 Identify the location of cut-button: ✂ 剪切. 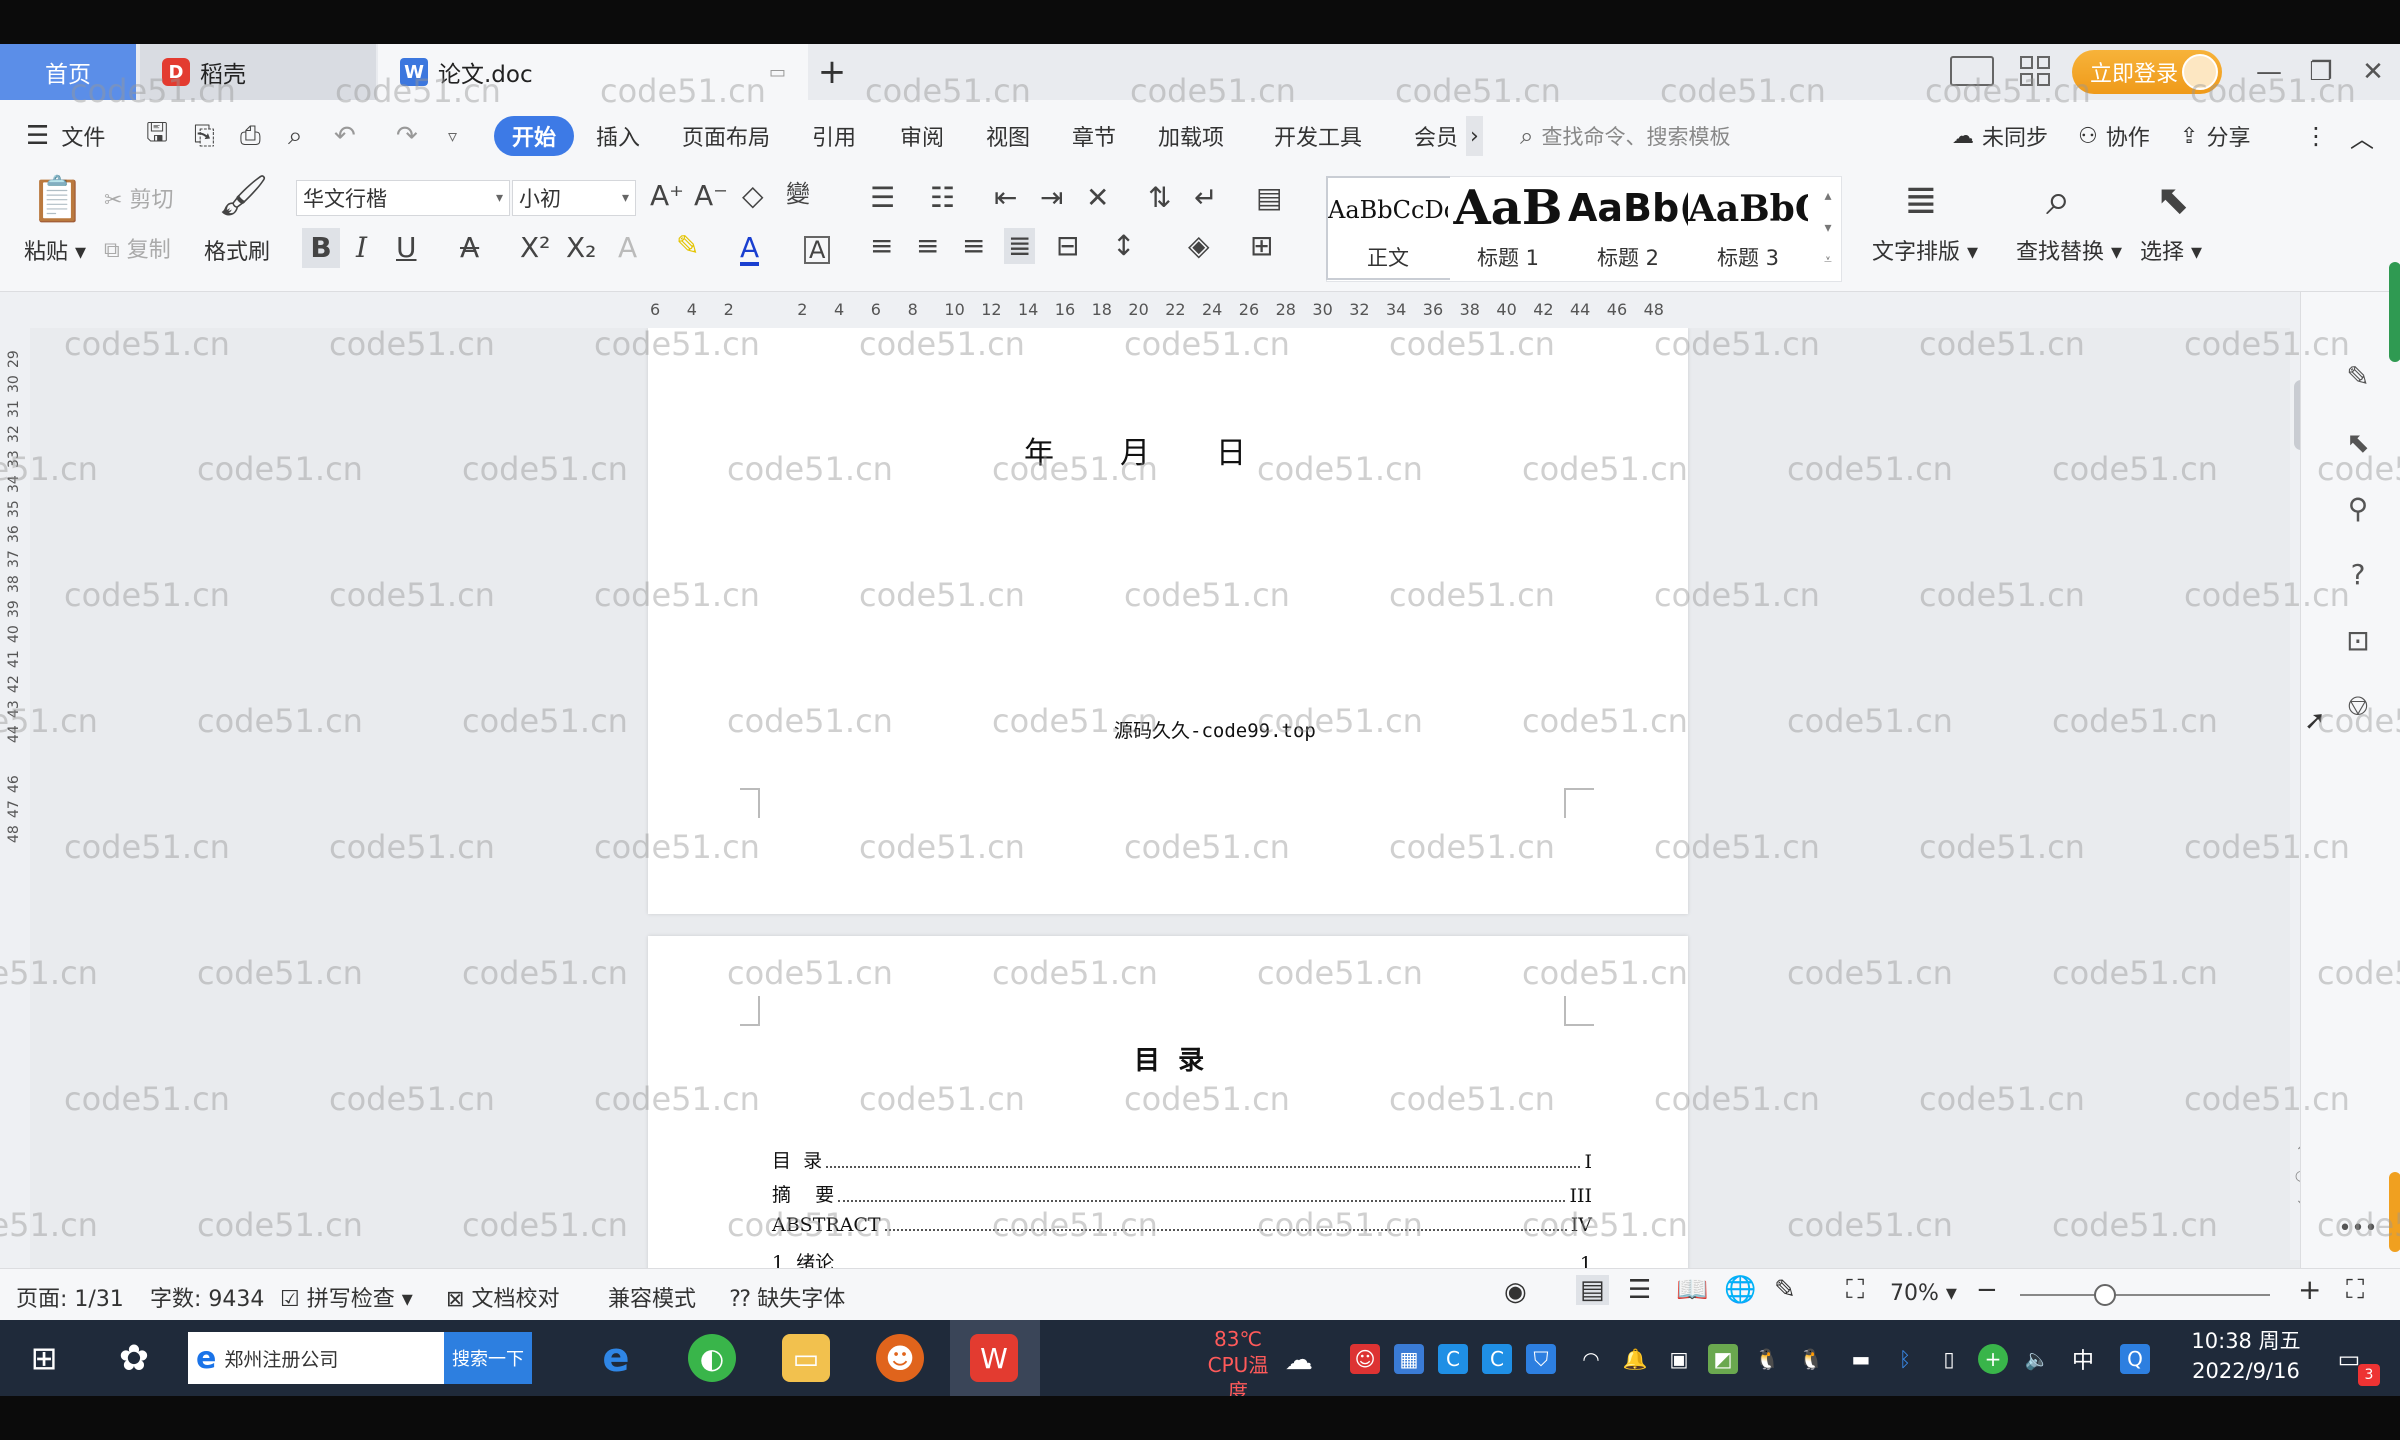
(138, 198).